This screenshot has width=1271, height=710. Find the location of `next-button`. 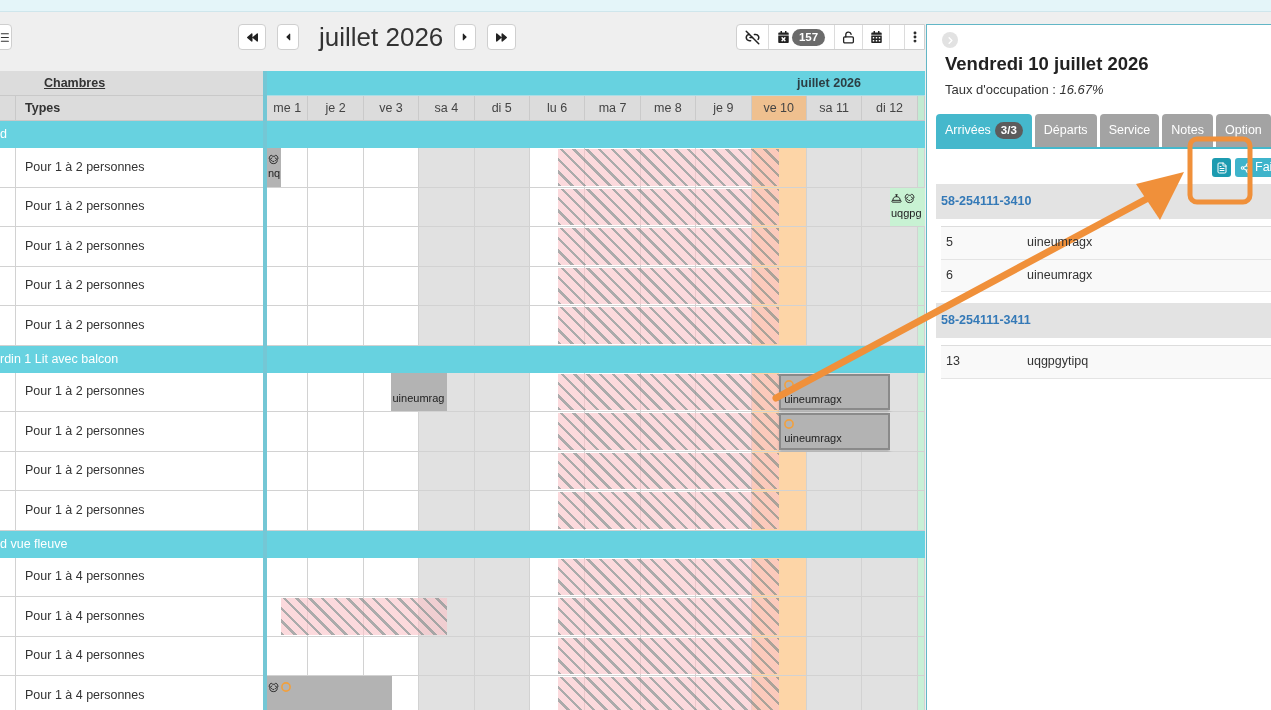

next-button is located at coordinates (465, 37).